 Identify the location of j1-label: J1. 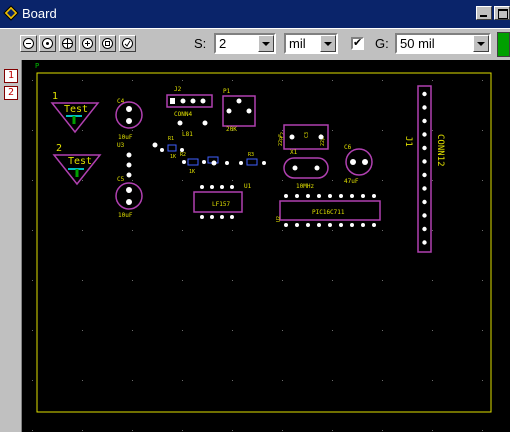
(408, 141).